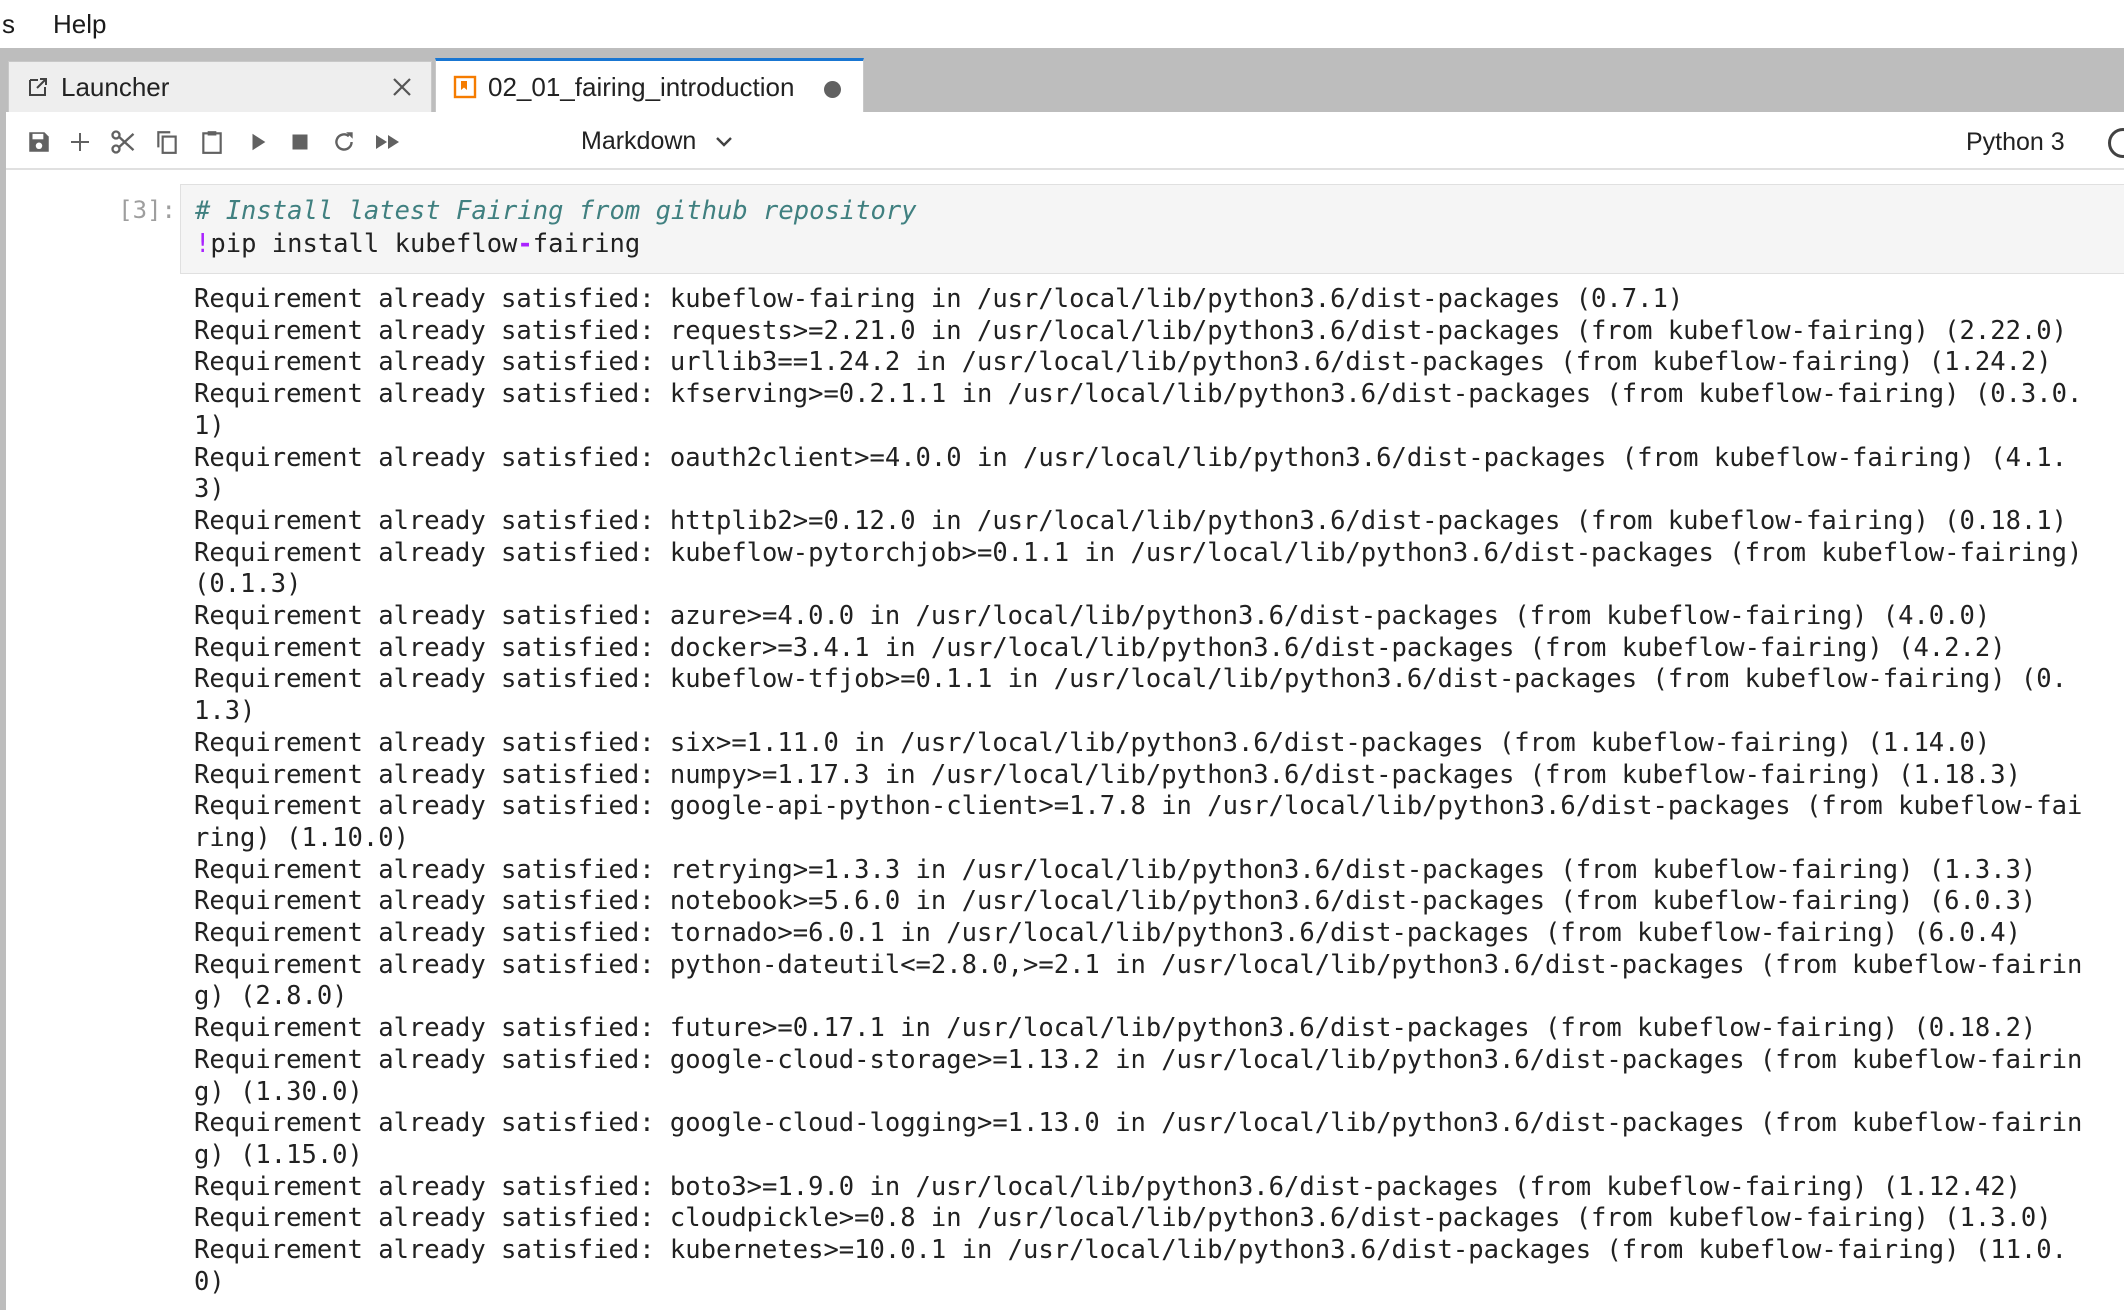  What do you see at coordinates (832, 89) in the screenshot?
I see `unsaved-indicator-icon` at bounding box center [832, 89].